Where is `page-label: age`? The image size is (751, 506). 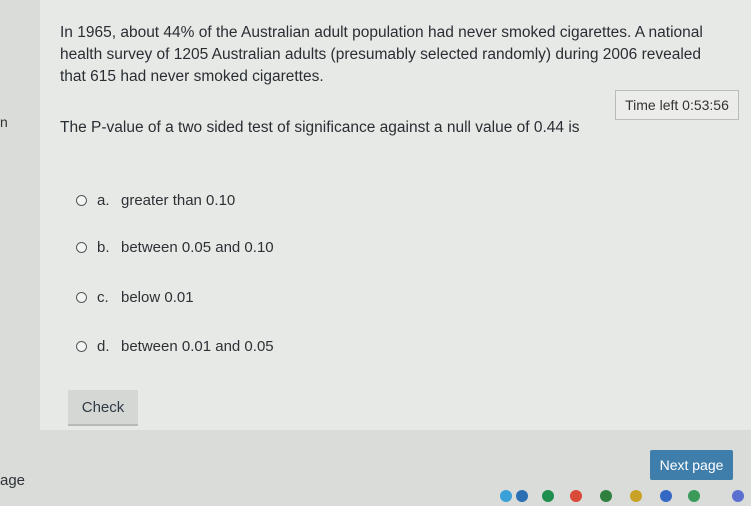
page-label: age is located at coordinates (13, 480).